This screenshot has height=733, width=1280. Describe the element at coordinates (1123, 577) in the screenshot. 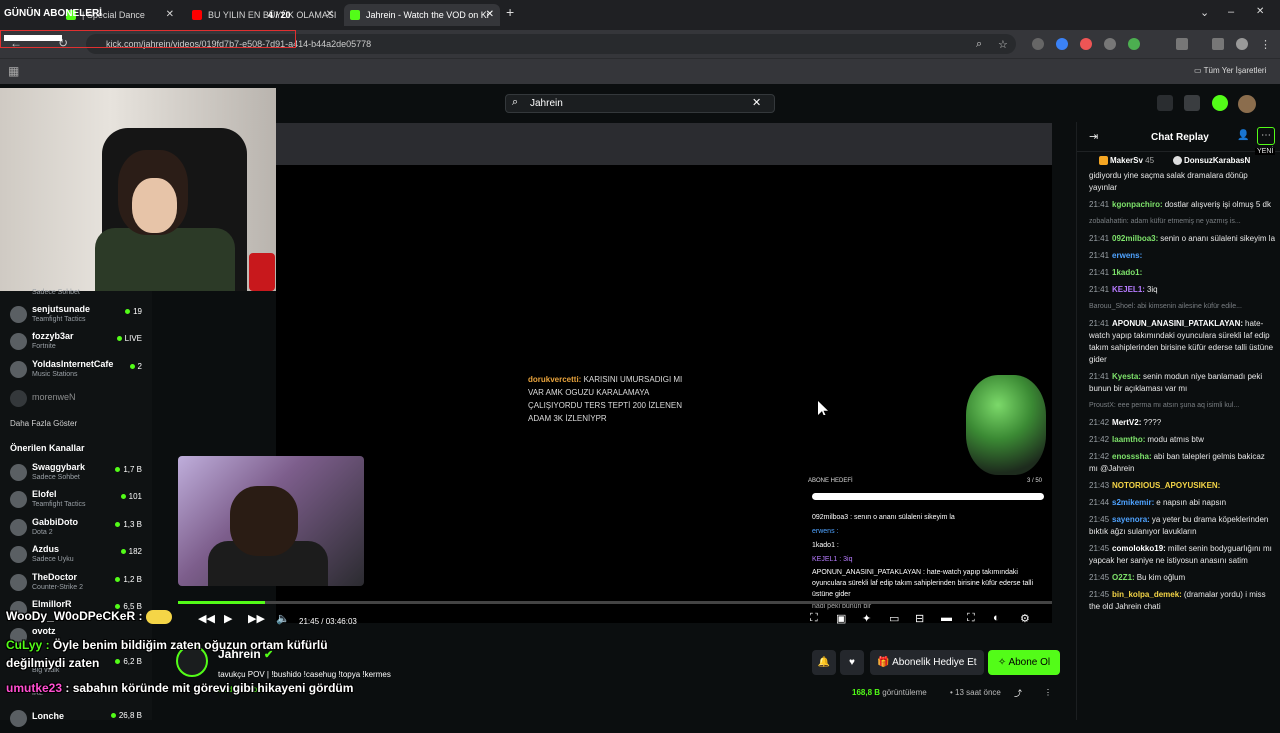

I see `chat-username: O2Z1:` at that location.